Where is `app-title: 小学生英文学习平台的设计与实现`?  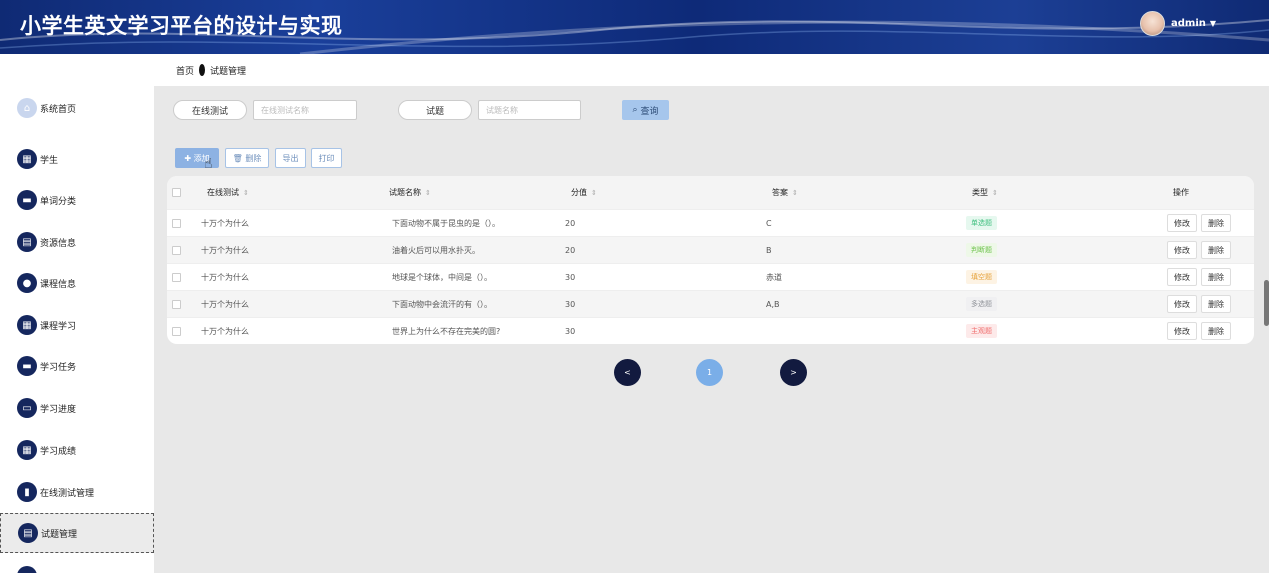
app-title: 小学生英文学习平台的设计与实现 is located at coordinates (181, 26).